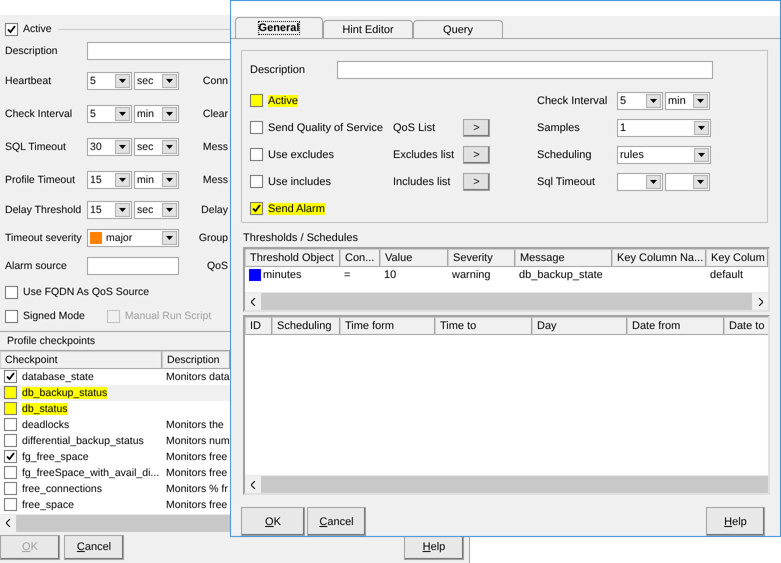  Describe the element at coordinates (760, 302) in the screenshot. I see `scroll-right-icon` at that location.